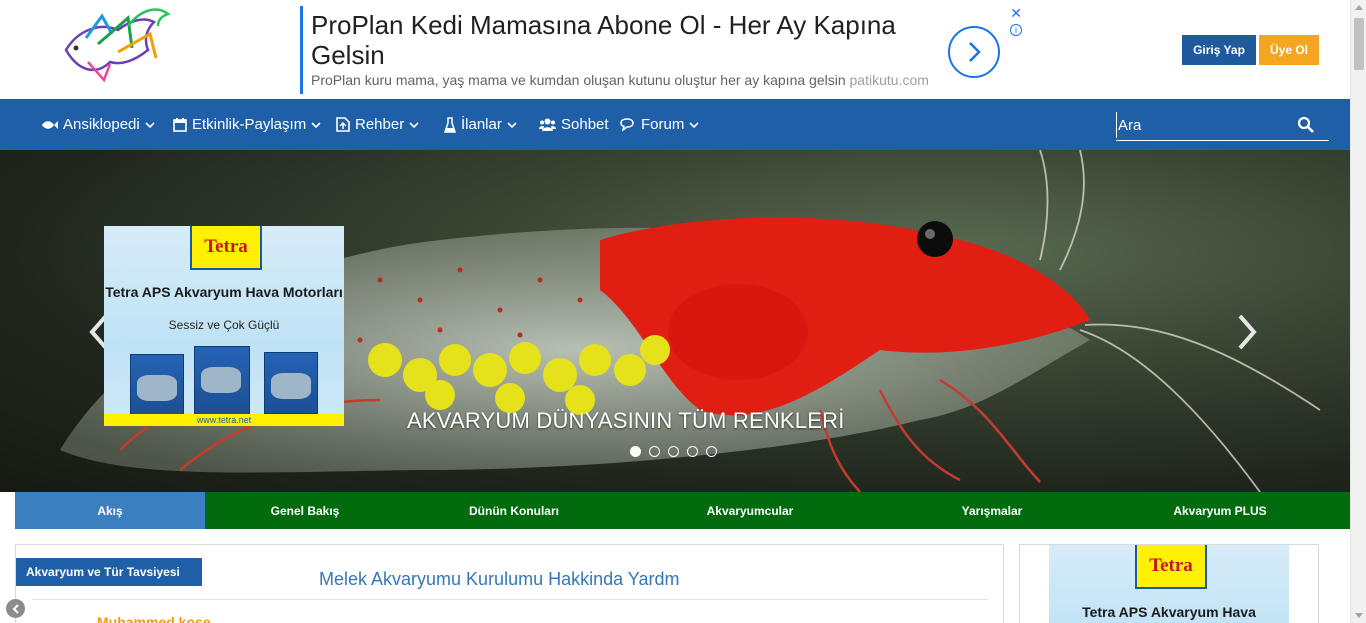  What do you see at coordinates (1206, 125) in the screenshot?
I see `search-input` at bounding box center [1206, 125].